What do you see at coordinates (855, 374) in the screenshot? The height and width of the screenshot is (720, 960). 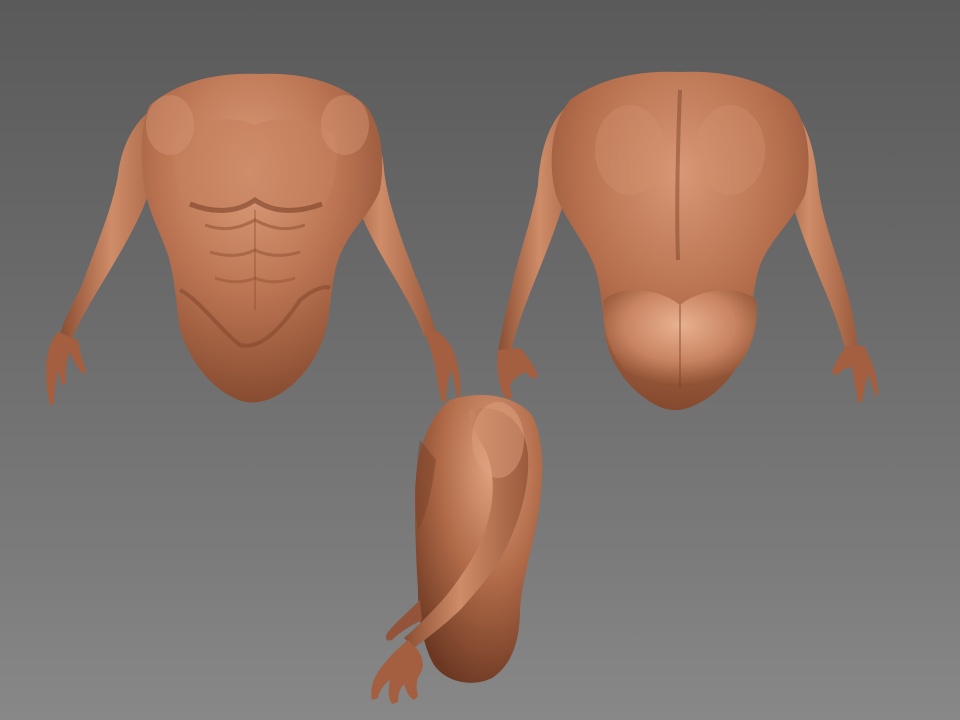 I see `back-right-hand` at bounding box center [855, 374].